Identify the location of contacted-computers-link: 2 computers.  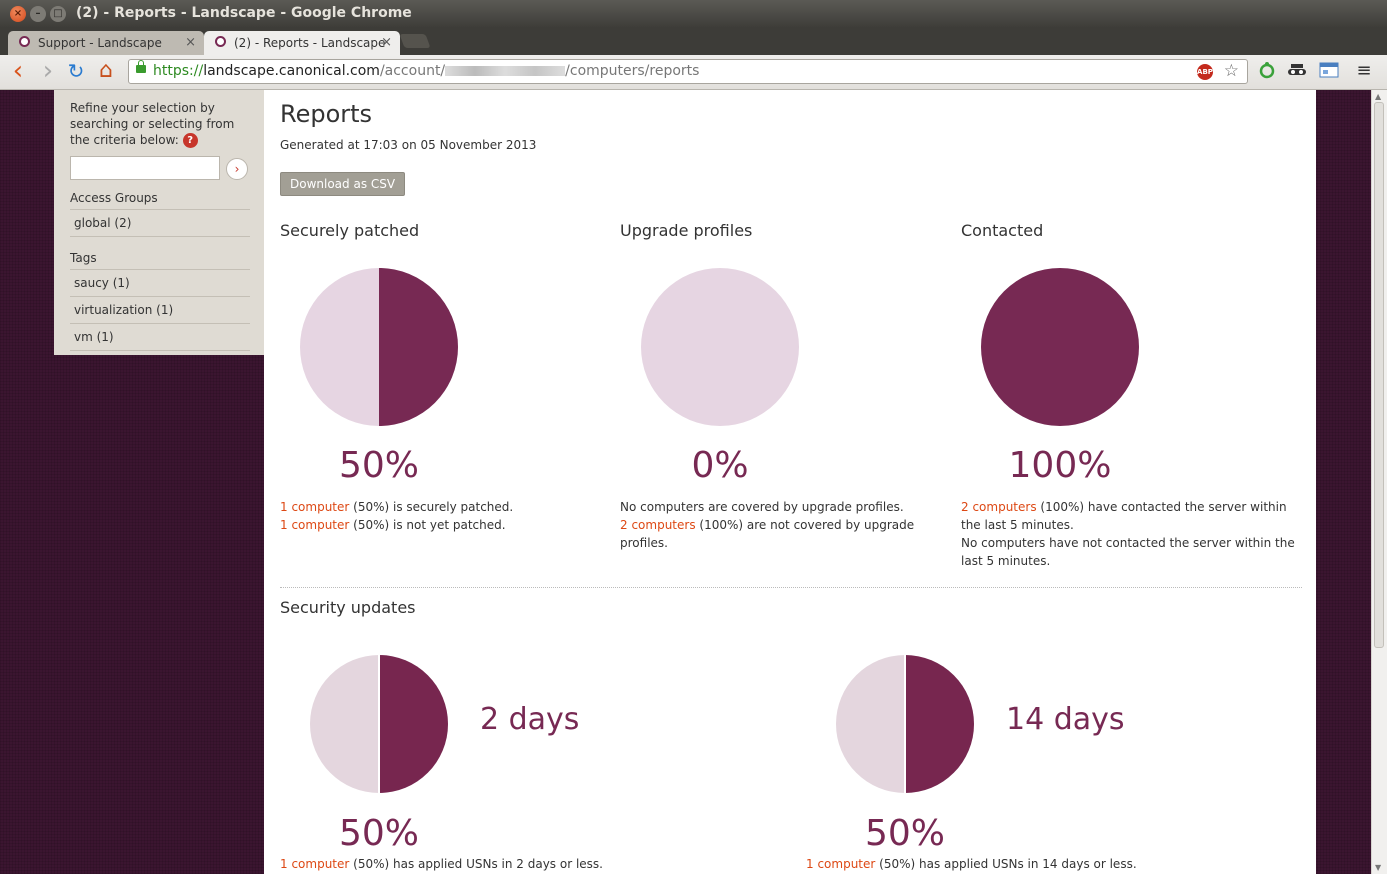
(999, 507).